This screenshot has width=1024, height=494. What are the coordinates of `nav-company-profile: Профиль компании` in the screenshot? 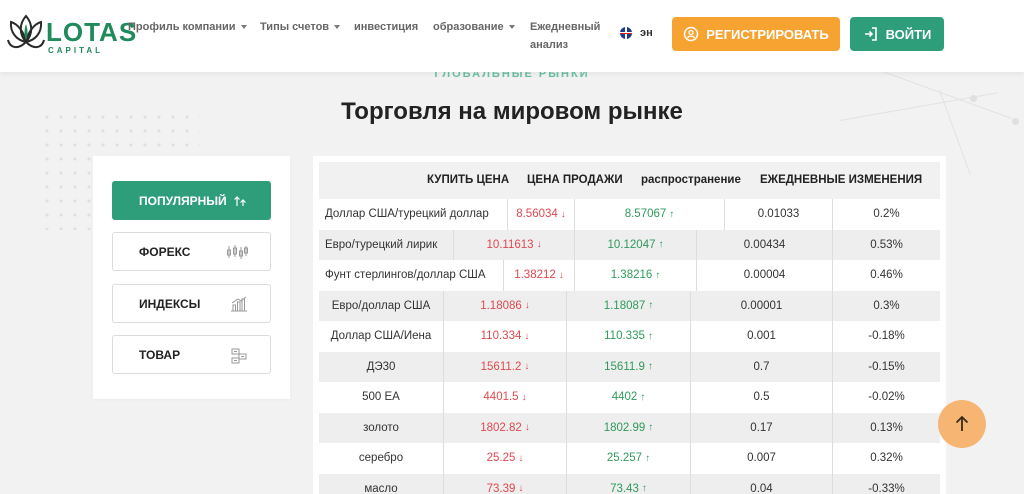 It's located at (187, 27).